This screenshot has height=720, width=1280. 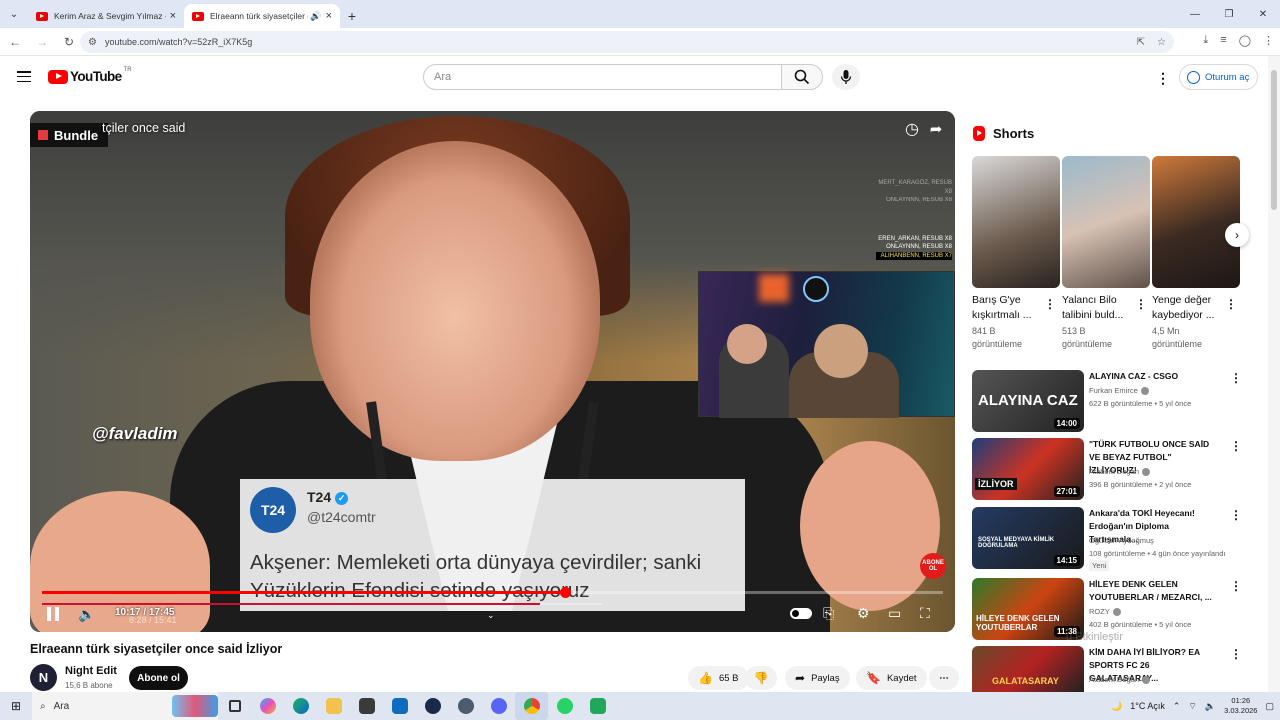 I want to click on new-tab-button: +, so click(x=352, y=16).